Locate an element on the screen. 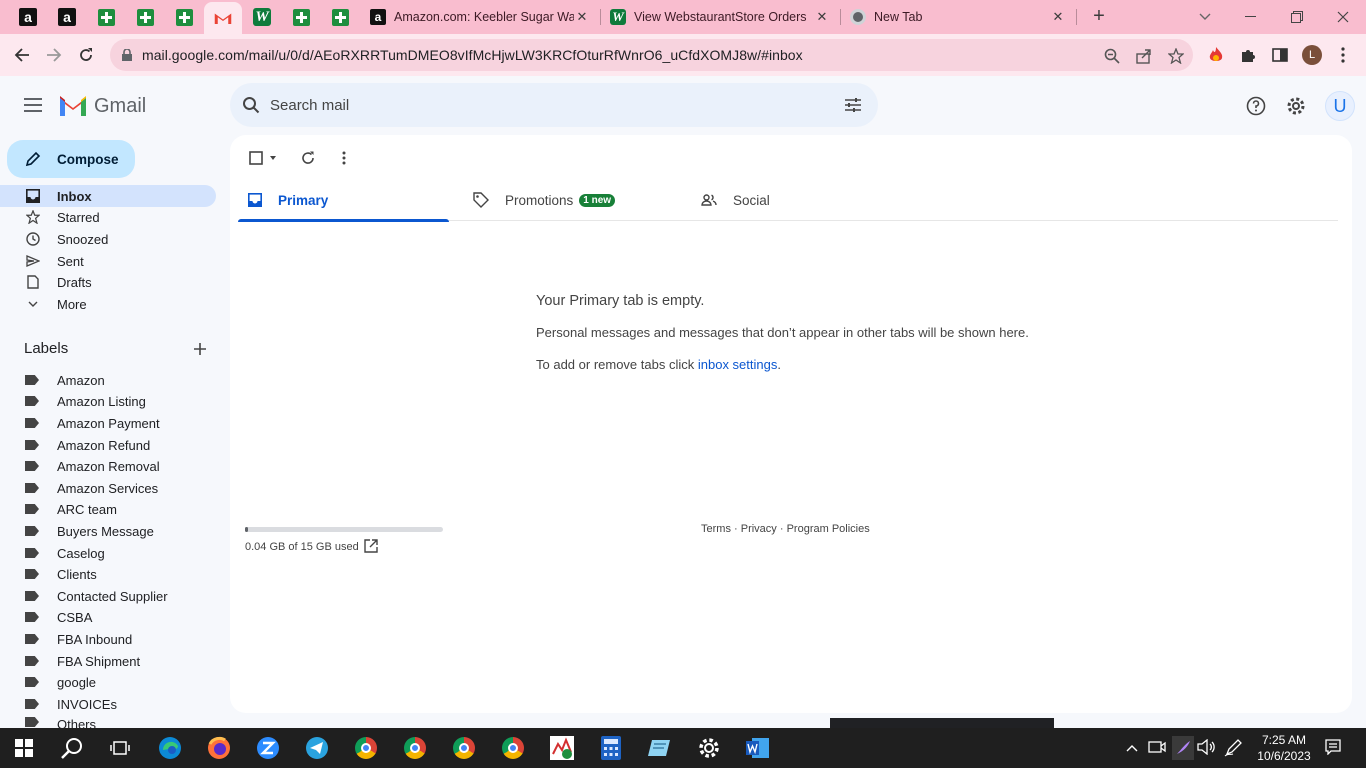  sidebar-item-starred: Starred is located at coordinates (108, 217).